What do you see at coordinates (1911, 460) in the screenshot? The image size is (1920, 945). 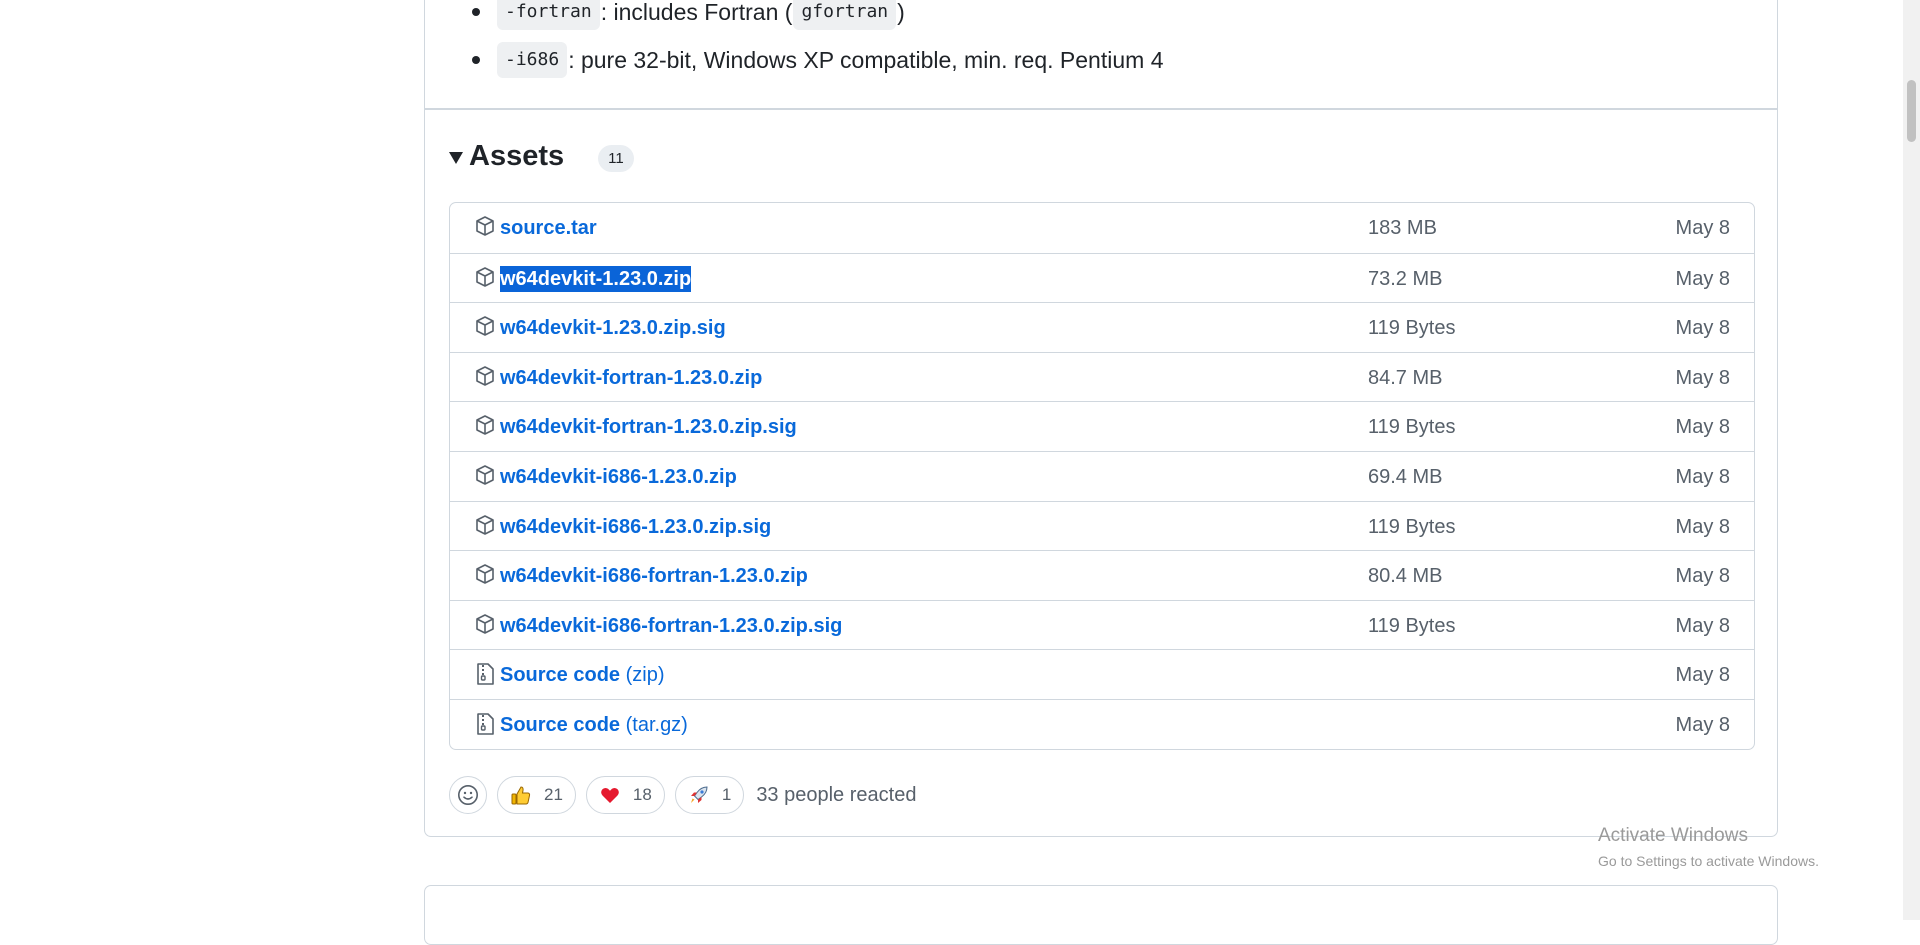 I see `page-scrollbar` at bounding box center [1911, 460].